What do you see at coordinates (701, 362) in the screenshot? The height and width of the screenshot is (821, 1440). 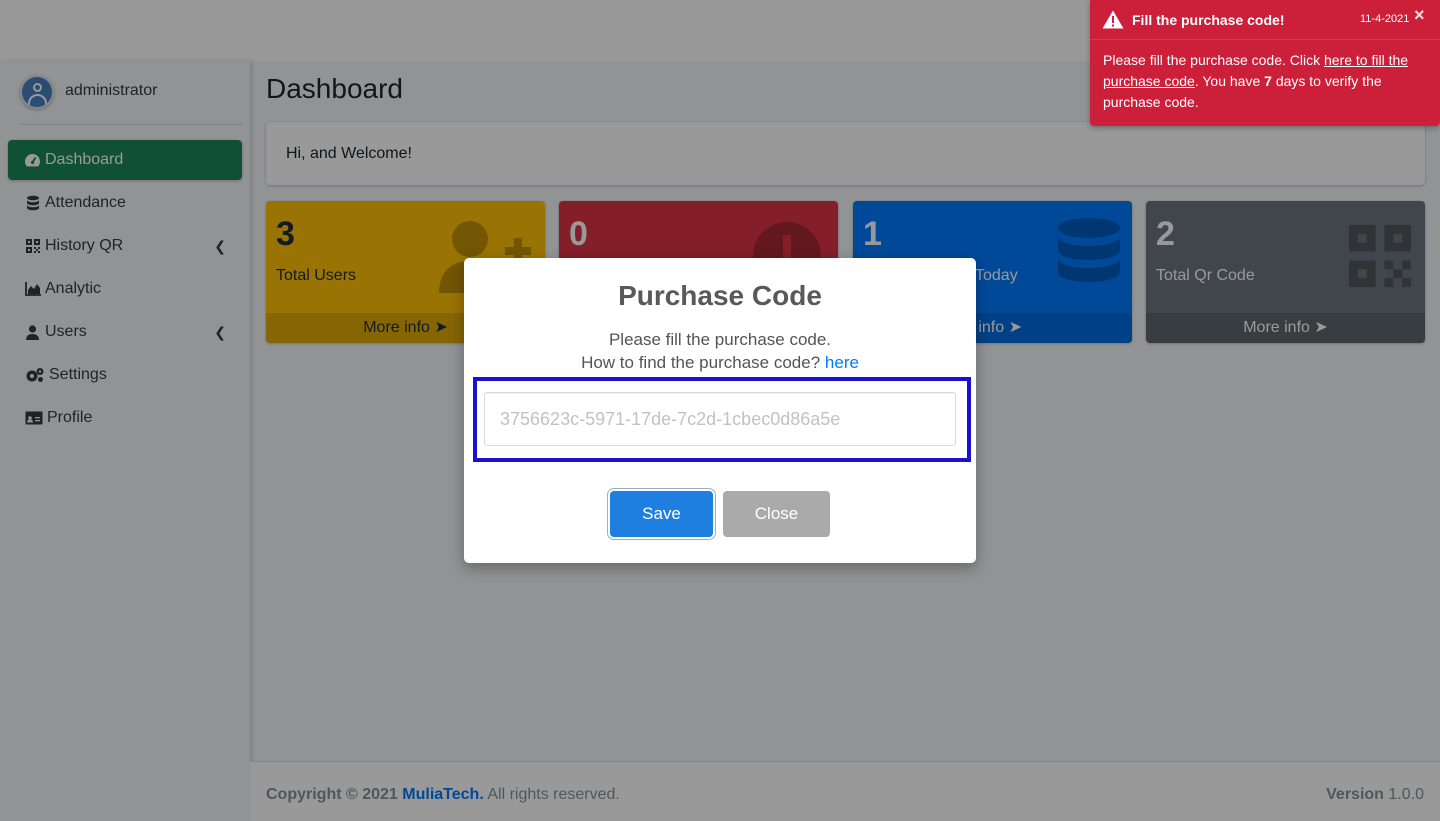 I see `modal-line-2-text: How to find the purchase code?` at bounding box center [701, 362].